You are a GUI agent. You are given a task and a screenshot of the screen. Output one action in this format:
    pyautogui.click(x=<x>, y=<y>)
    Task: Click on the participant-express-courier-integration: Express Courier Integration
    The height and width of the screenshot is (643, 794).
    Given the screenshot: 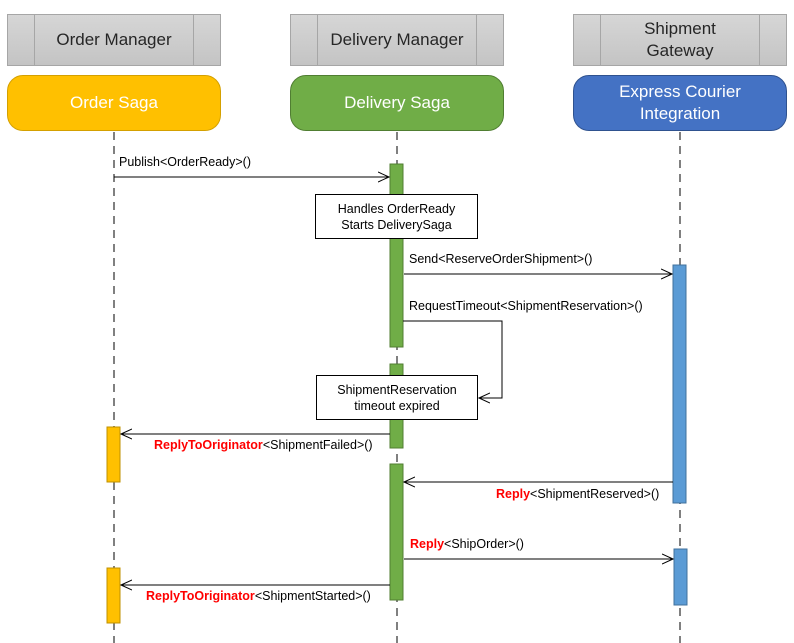 What is the action you would take?
    pyautogui.click(x=680, y=103)
    